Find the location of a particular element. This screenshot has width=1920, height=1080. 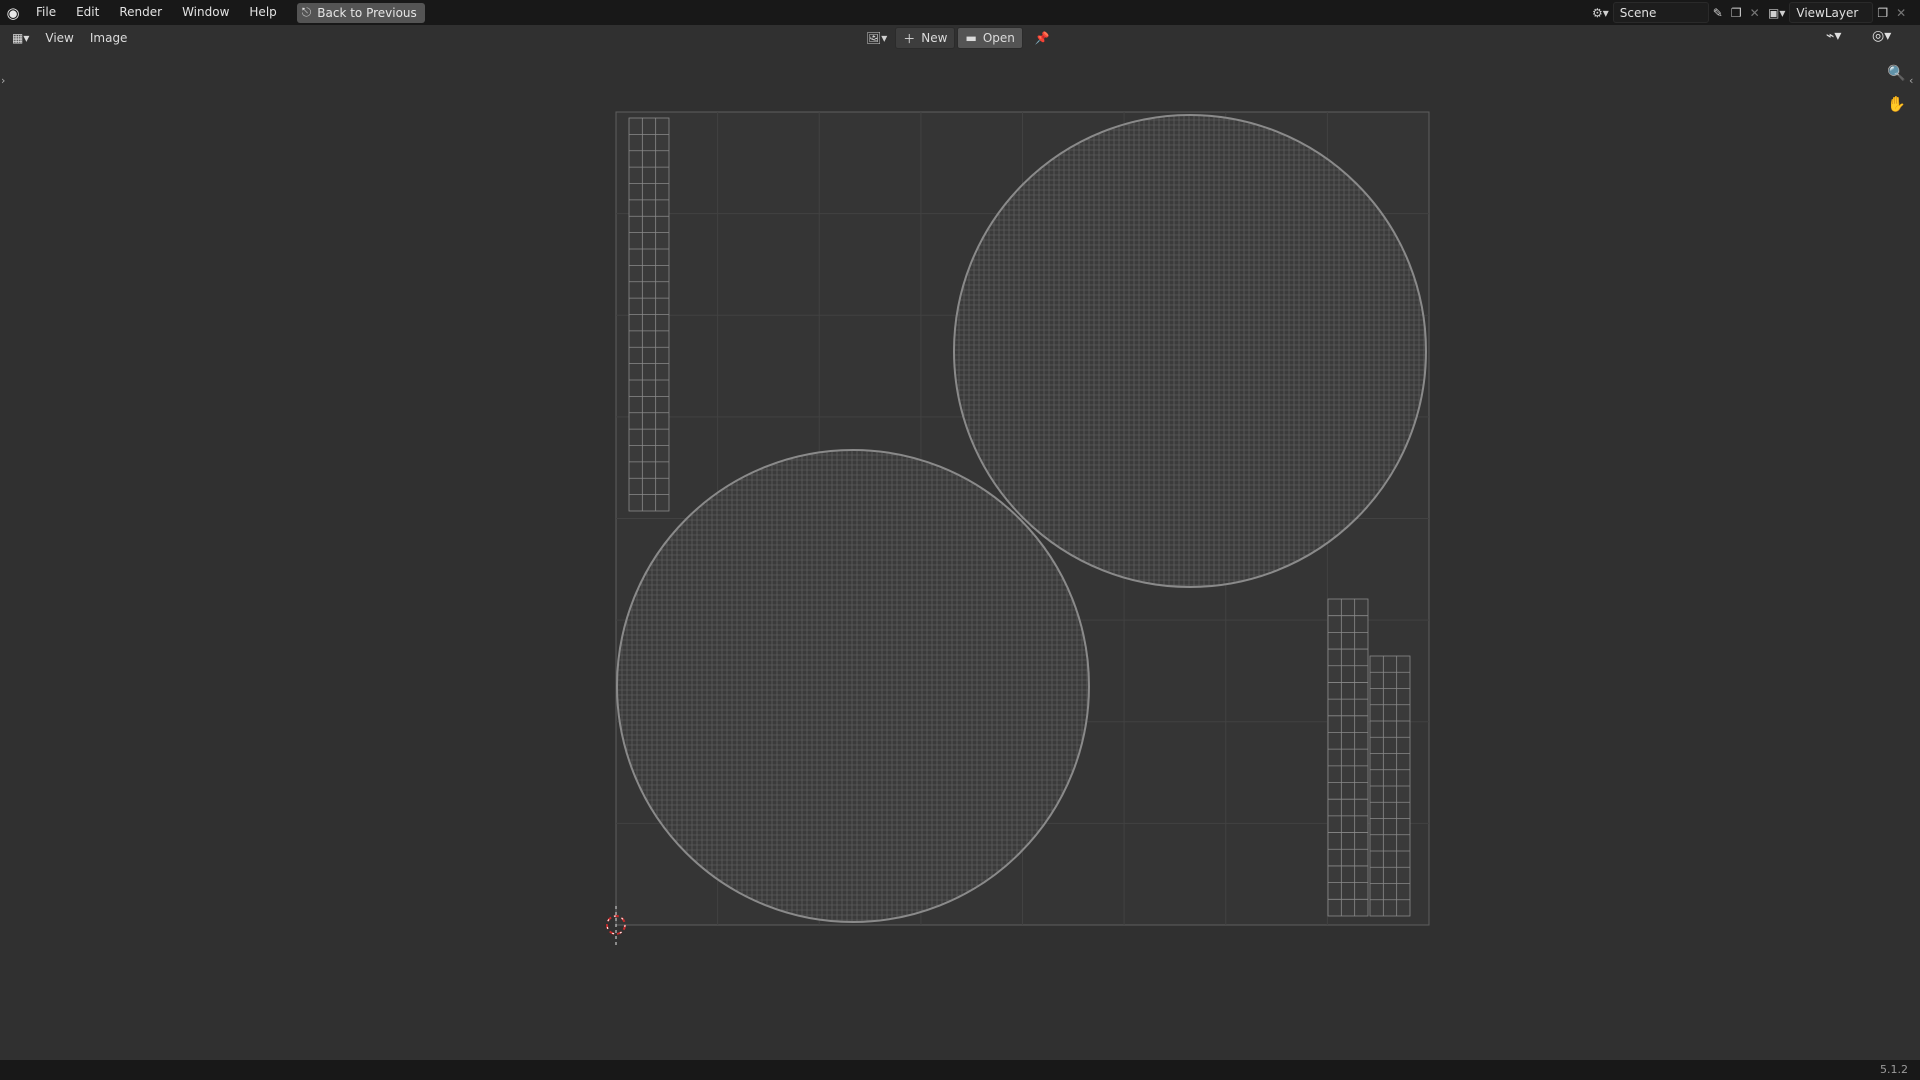

uv-island-strip-right-a is located at coordinates (1348, 757).